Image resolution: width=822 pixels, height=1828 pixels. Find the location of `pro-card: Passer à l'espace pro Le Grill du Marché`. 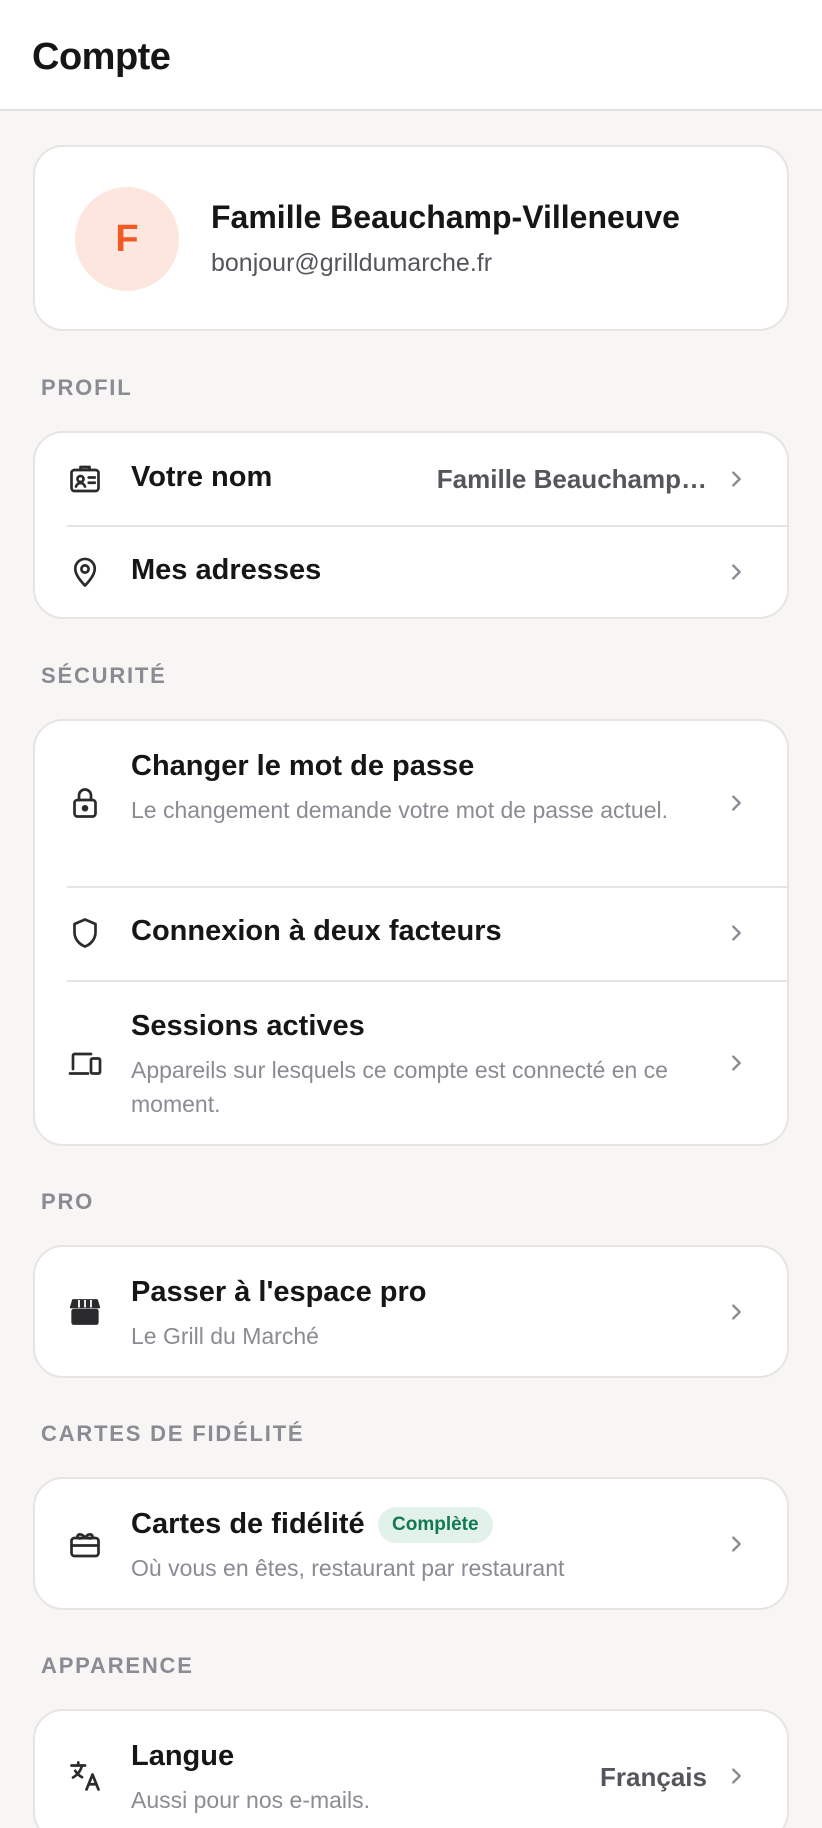

pro-card: Passer à l'espace pro Le Grill du Marché is located at coordinates (411, 1311).